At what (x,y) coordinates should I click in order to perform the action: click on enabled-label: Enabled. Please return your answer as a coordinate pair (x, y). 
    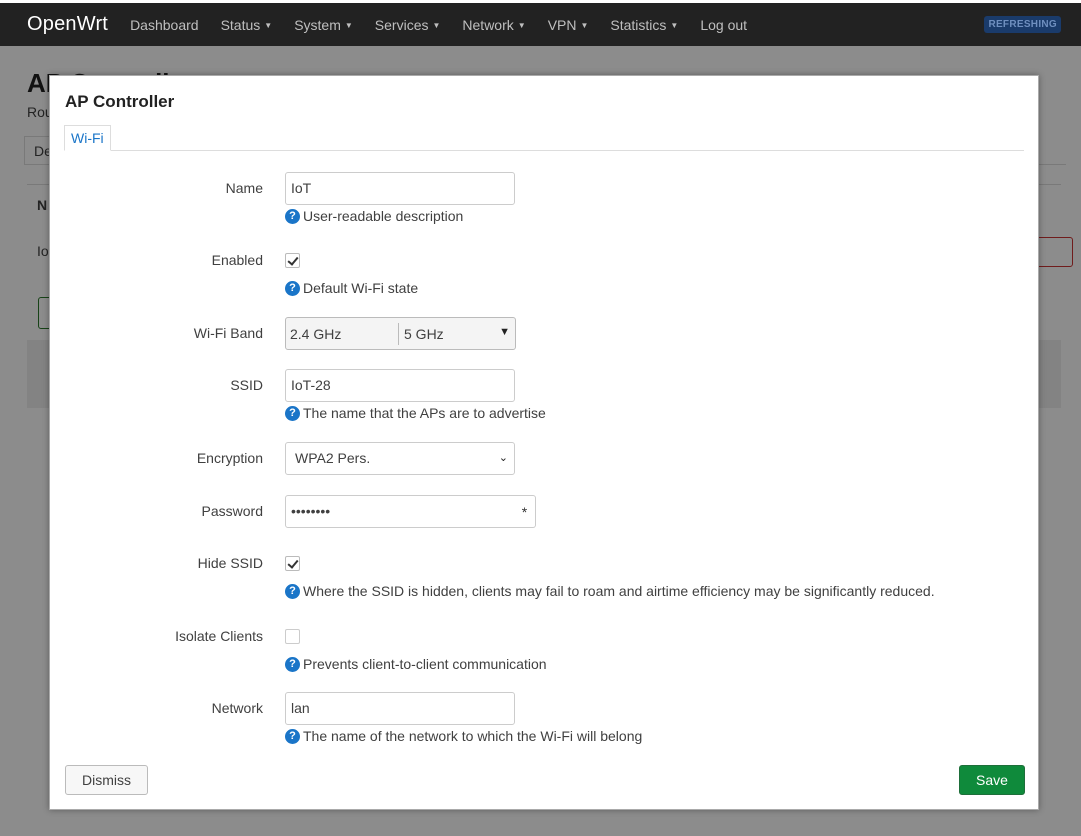
    Looking at the image, I should click on (237, 260).